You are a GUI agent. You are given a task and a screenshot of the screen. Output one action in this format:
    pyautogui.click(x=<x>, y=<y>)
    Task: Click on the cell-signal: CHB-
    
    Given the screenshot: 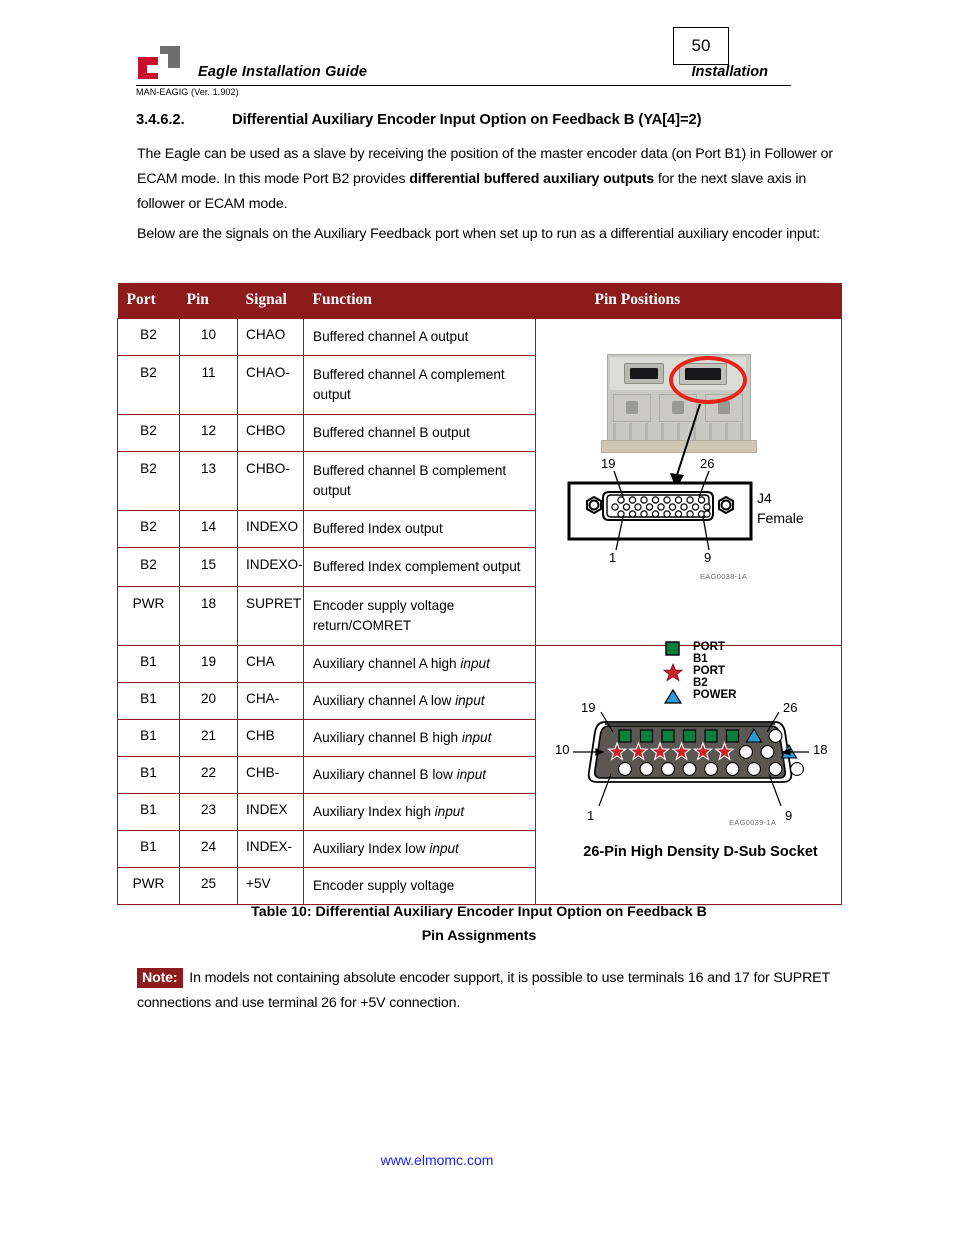 What is the action you would take?
    pyautogui.click(x=270, y=775)
    